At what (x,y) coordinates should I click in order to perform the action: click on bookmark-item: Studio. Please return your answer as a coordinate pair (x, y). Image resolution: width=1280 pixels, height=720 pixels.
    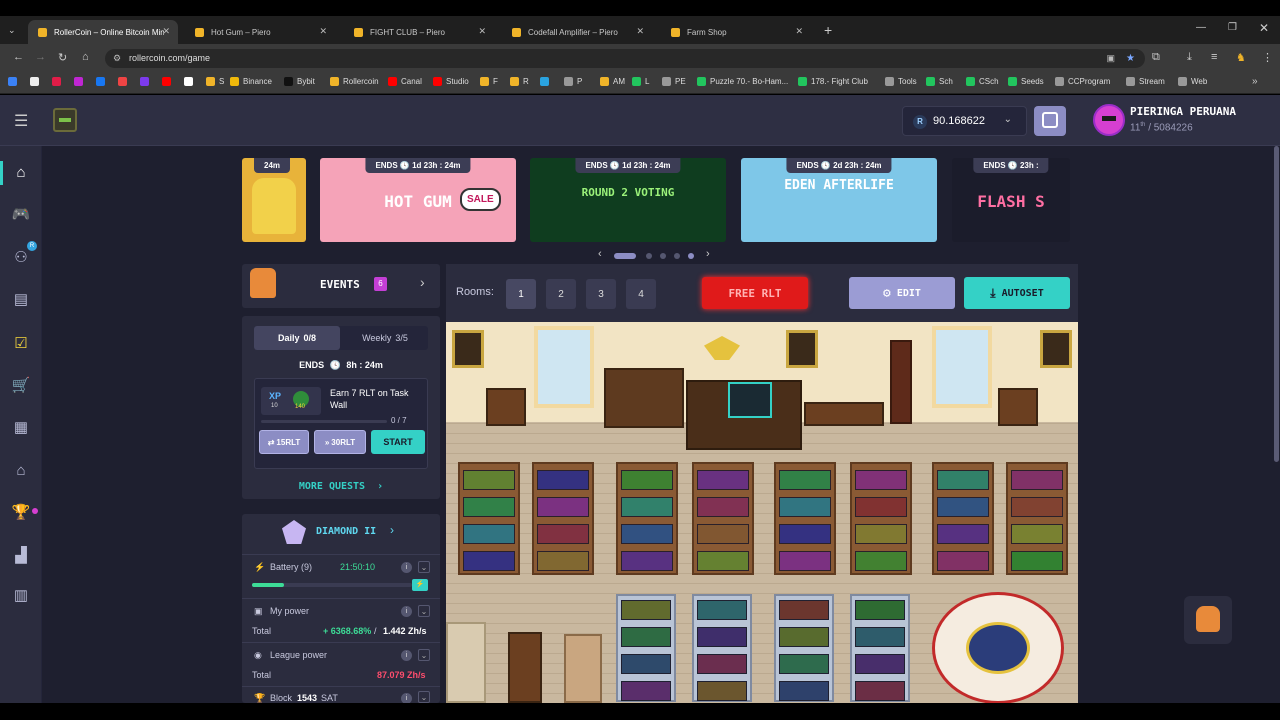
    Looking at the image, I should click on (451, 81).